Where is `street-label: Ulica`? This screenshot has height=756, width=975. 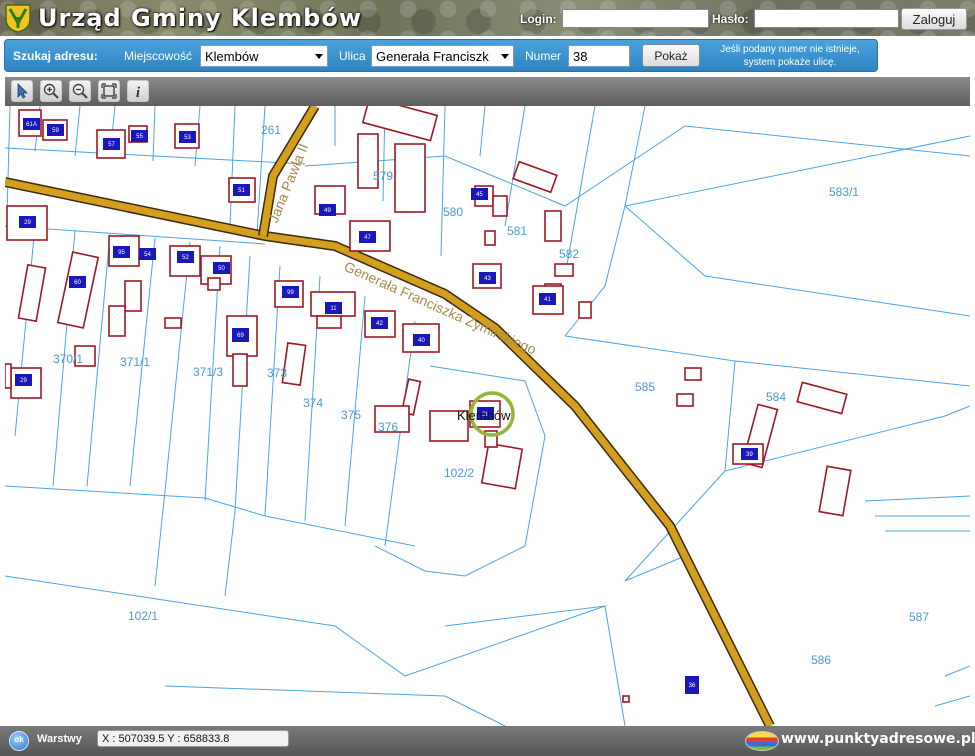 street-label: Ulica is located at coordinates (352, 56).